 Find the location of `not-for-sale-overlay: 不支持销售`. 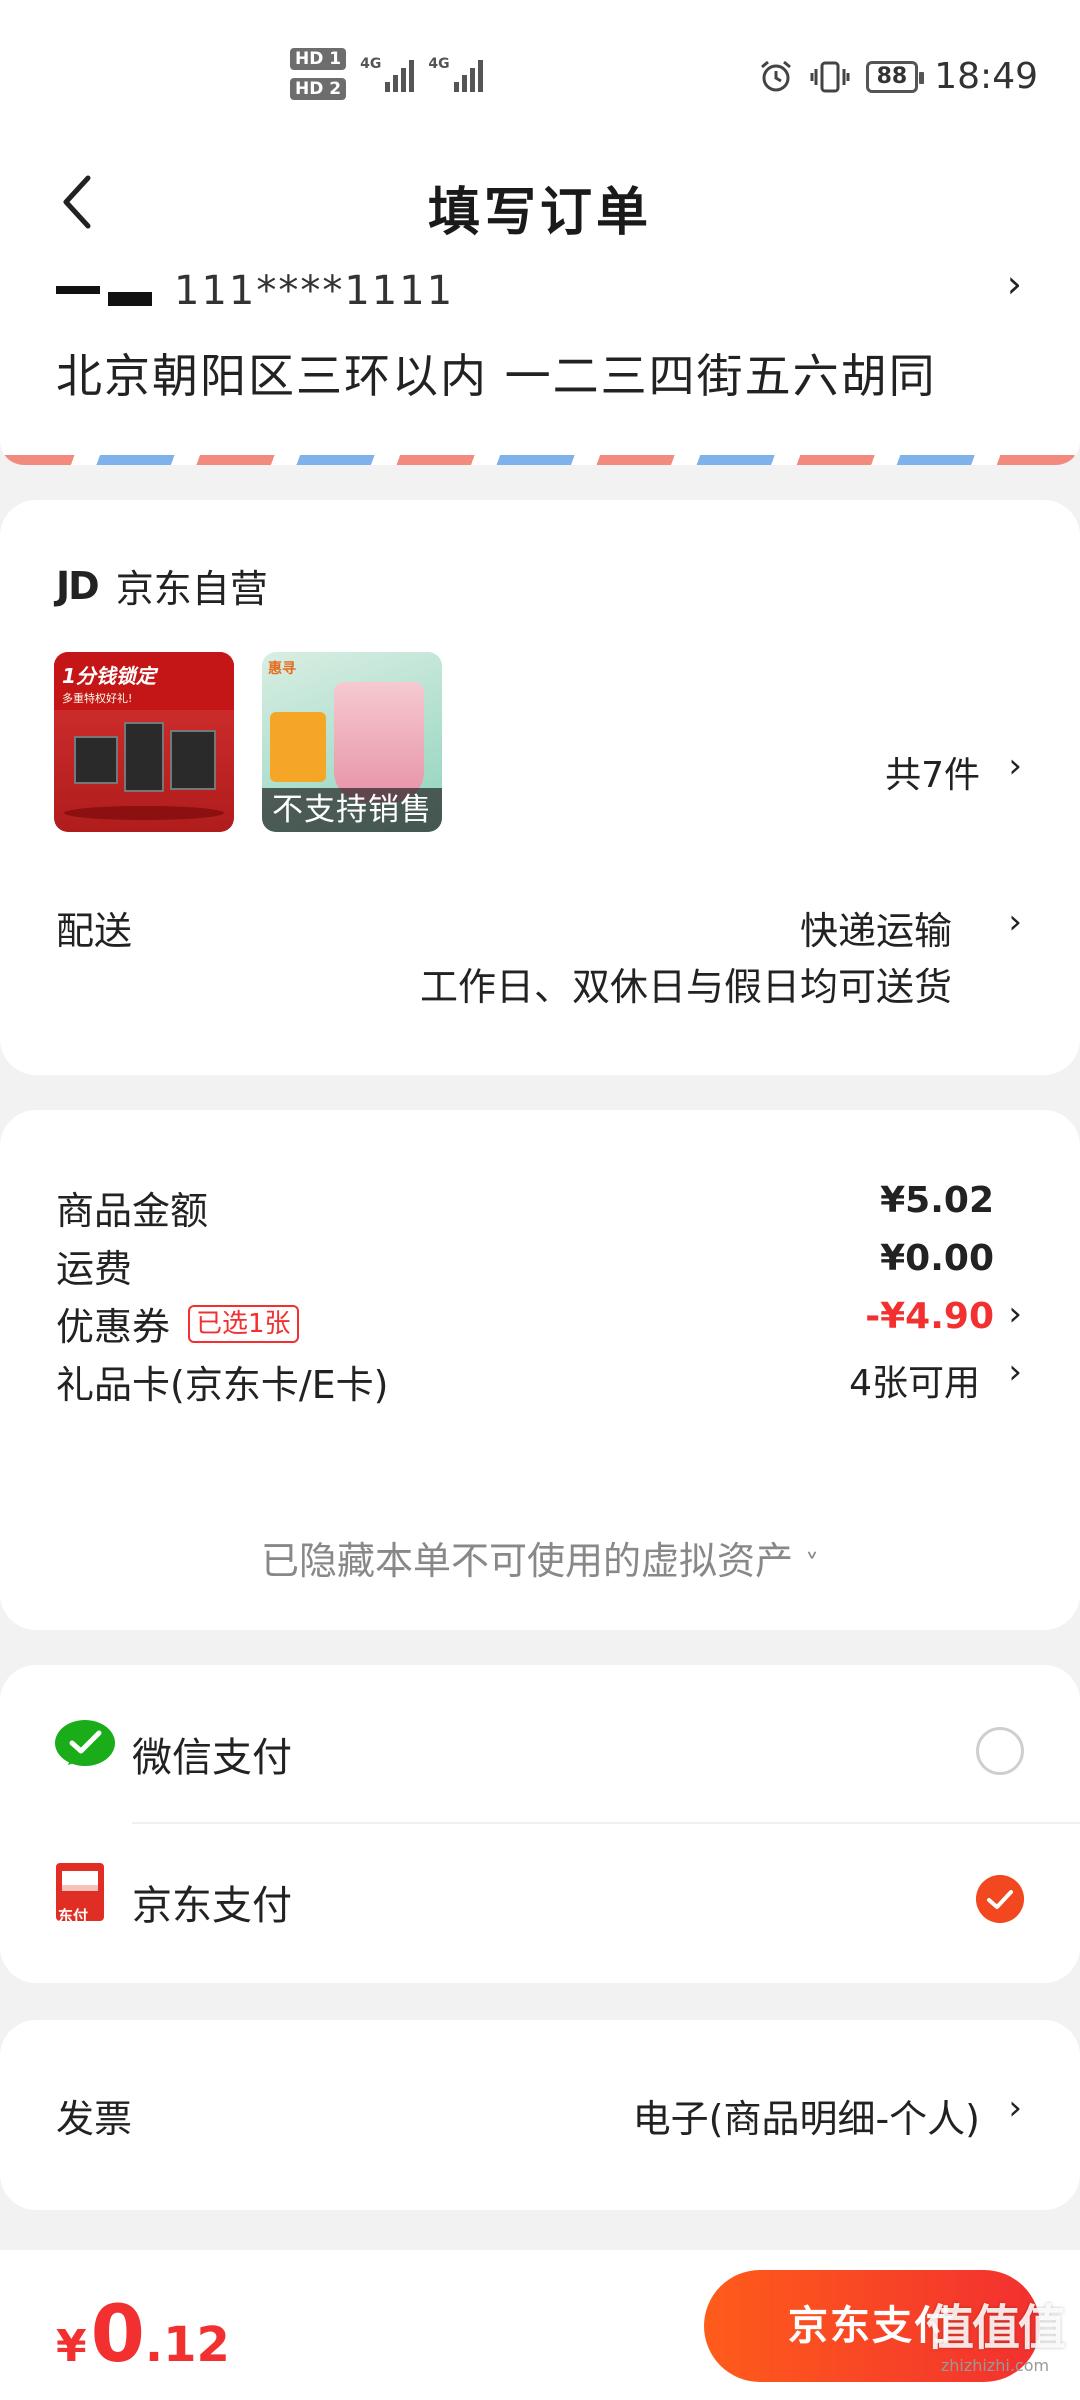

not-for-sale-overlay: 不支持销售 is located at coordinates (352, 810).